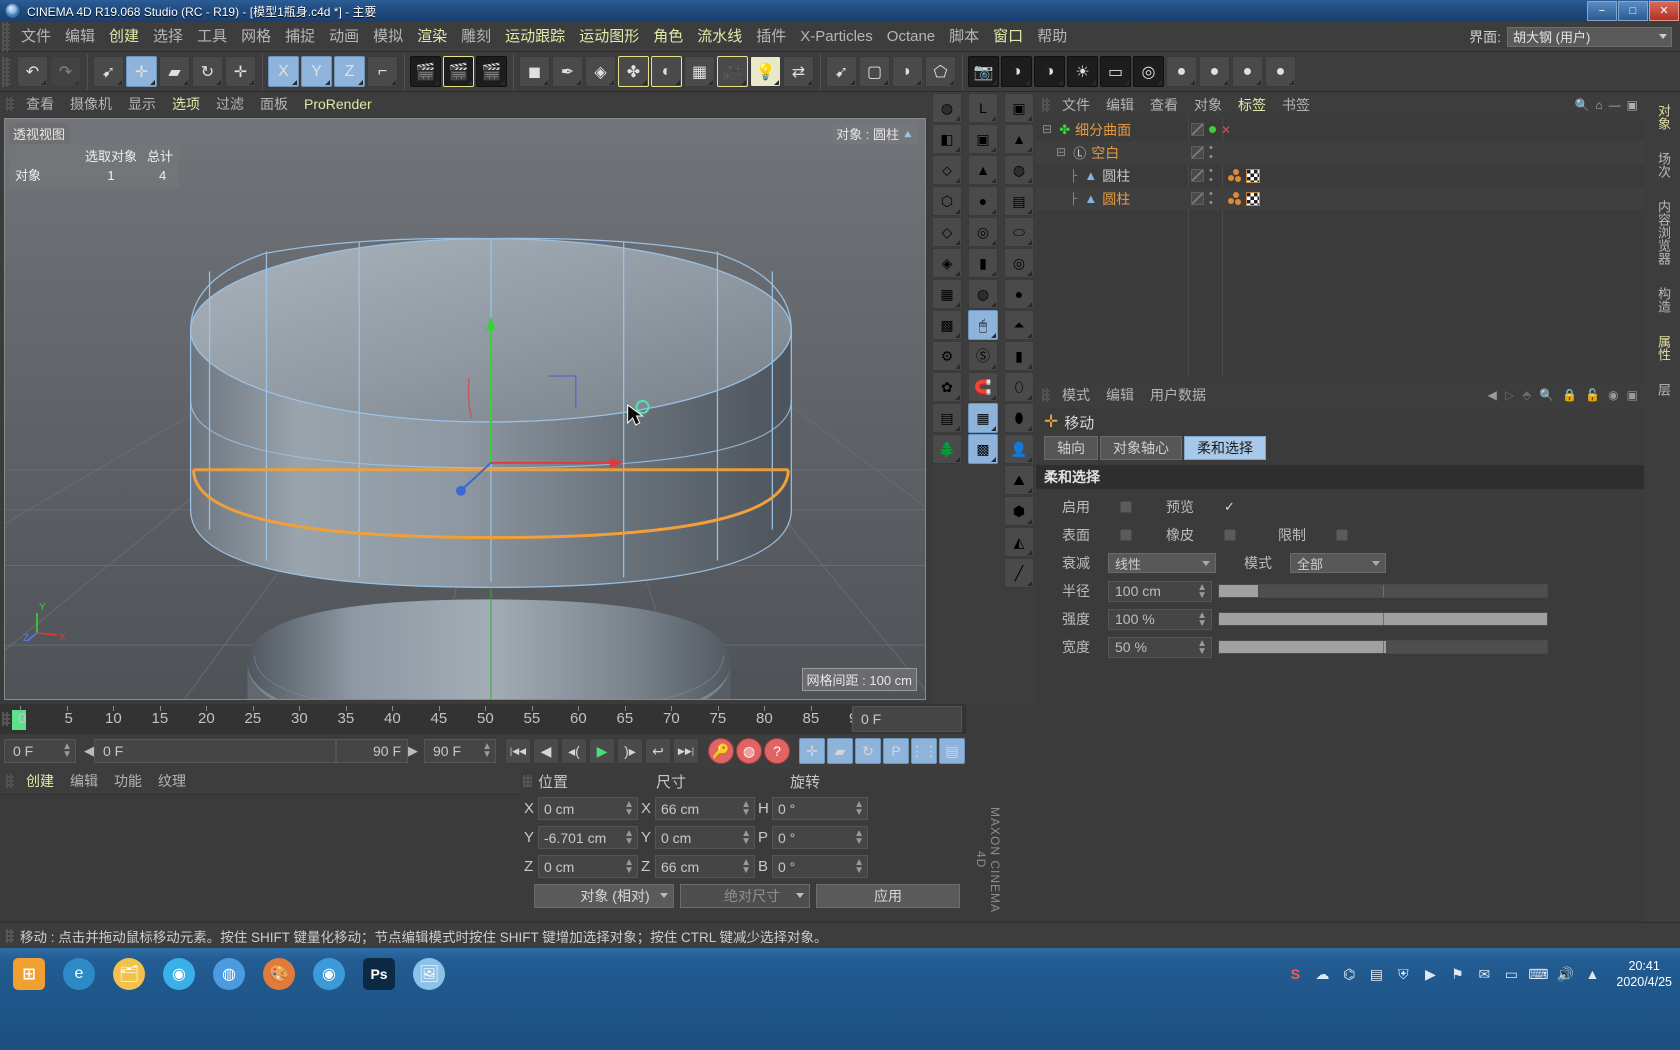 The image size is (1680, 1050). What do you see at coordinates (329, 974) in the screenshot?
I see `c4d-app: ◉` at bounding box center [329, 974].